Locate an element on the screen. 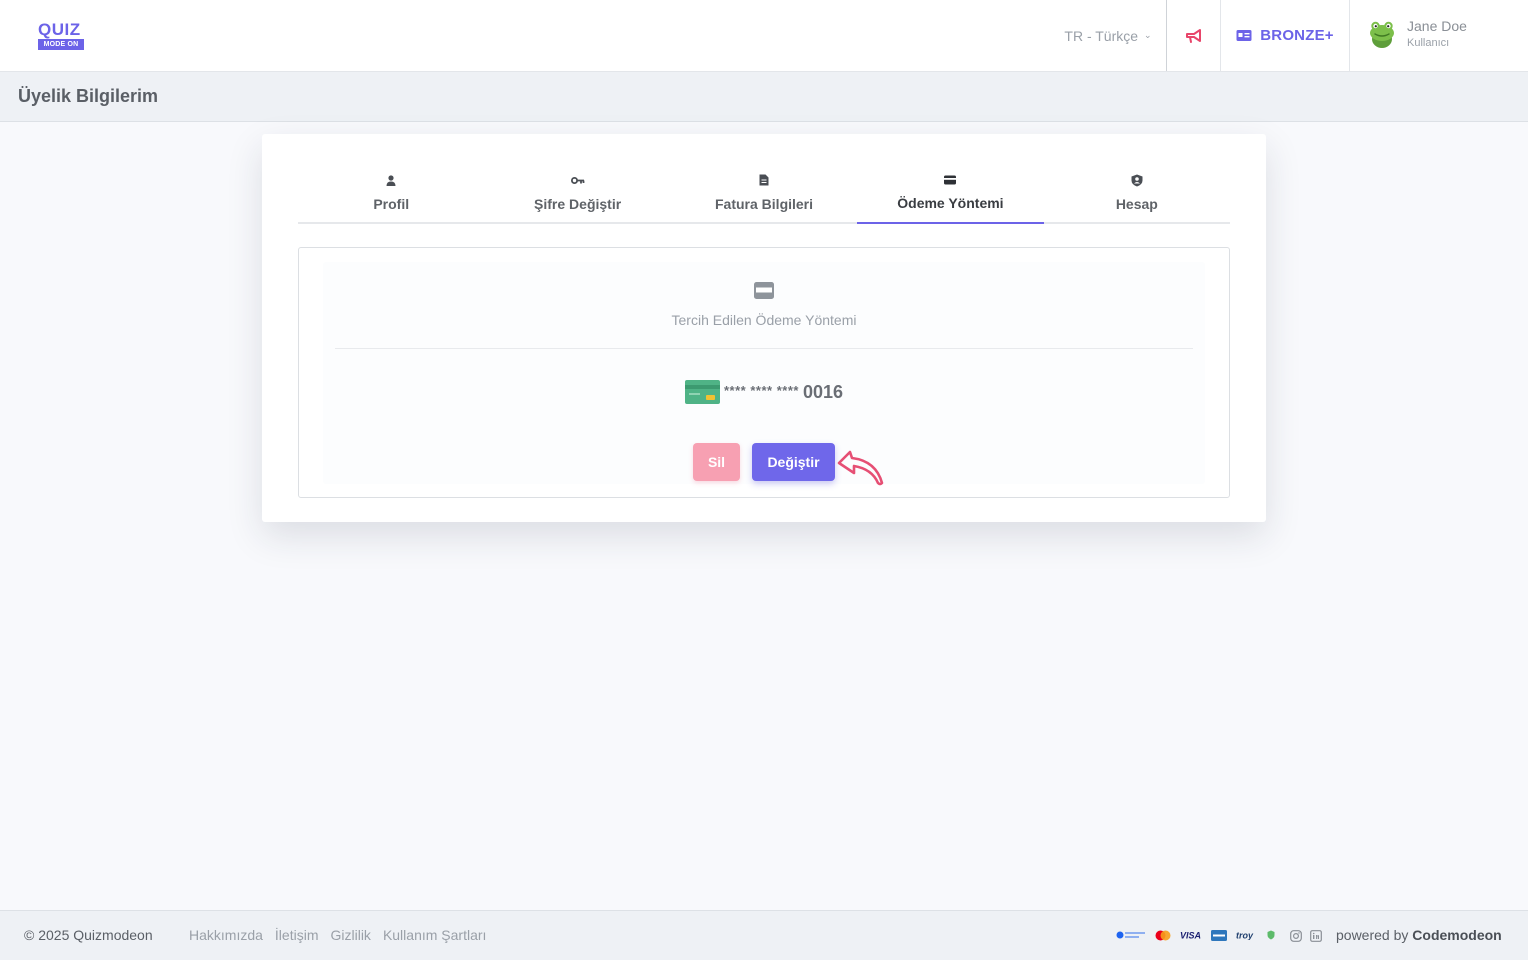  card-number-mask: **** **** **** is located at coordinates (761, 390).